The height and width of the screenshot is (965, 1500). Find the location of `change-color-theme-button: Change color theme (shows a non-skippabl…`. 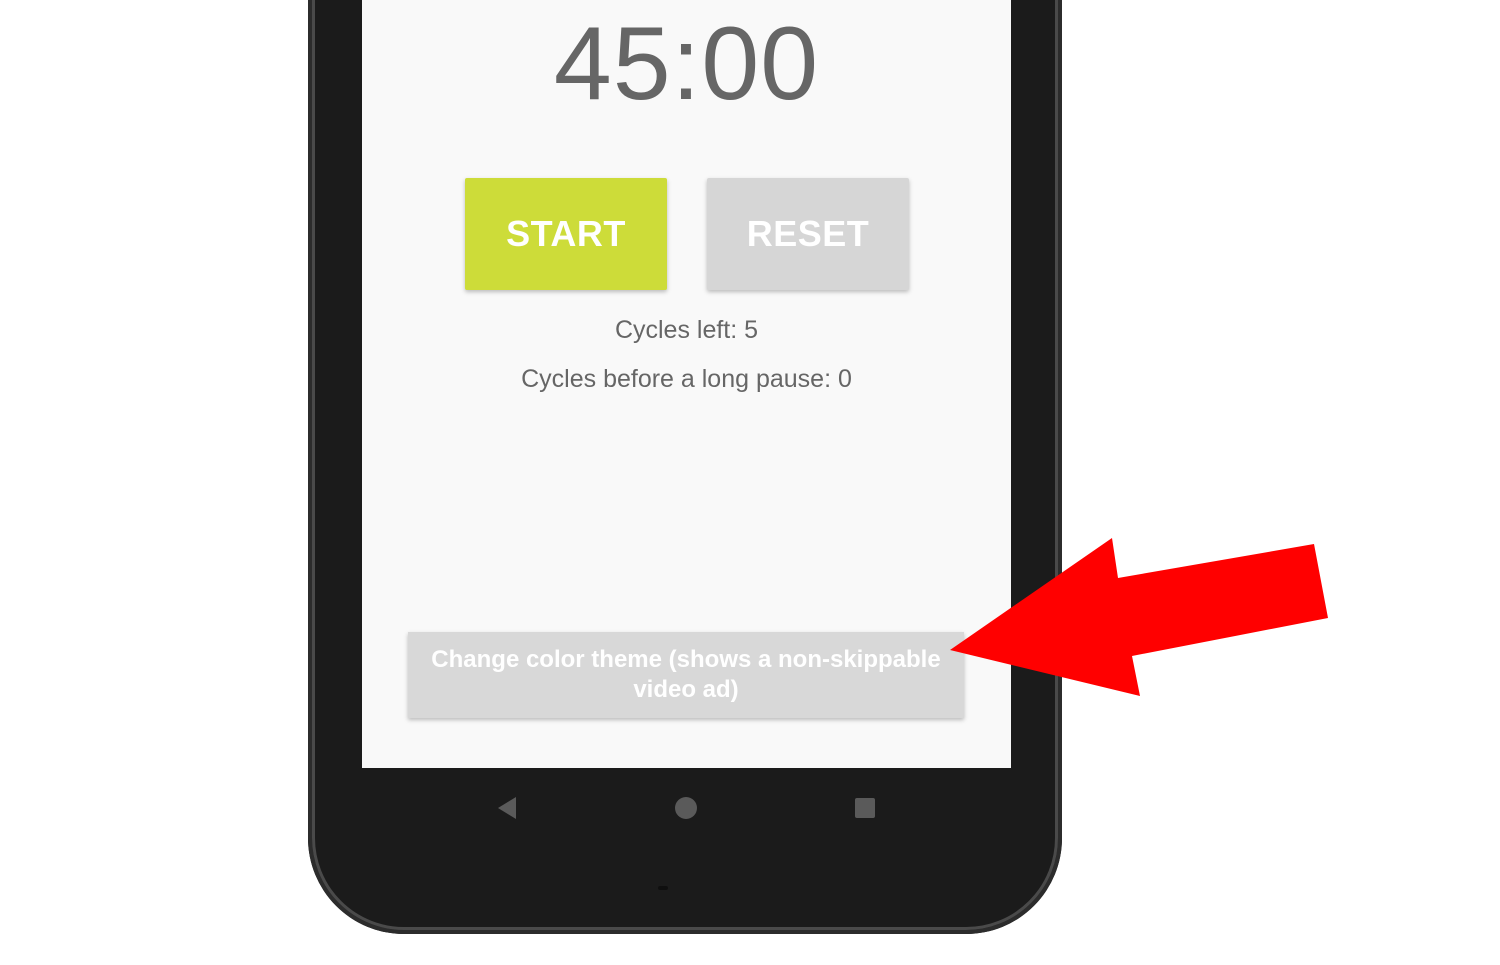

change-color-theme-button: Change color theme (shows a non-skippabl… is located at coordinates (686, 675).